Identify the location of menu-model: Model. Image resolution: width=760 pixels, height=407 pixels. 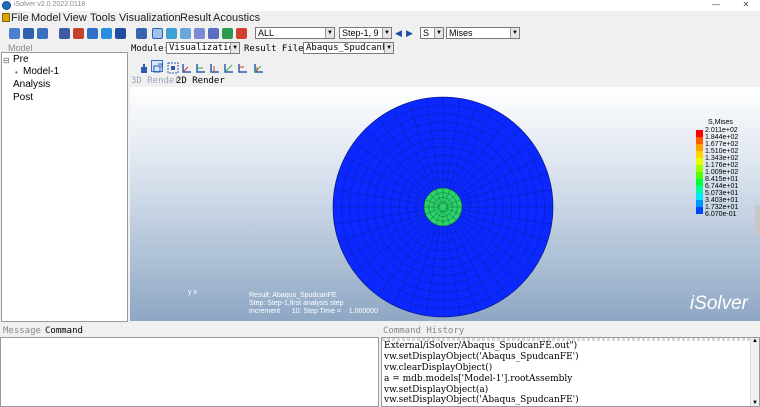
(46, 18).